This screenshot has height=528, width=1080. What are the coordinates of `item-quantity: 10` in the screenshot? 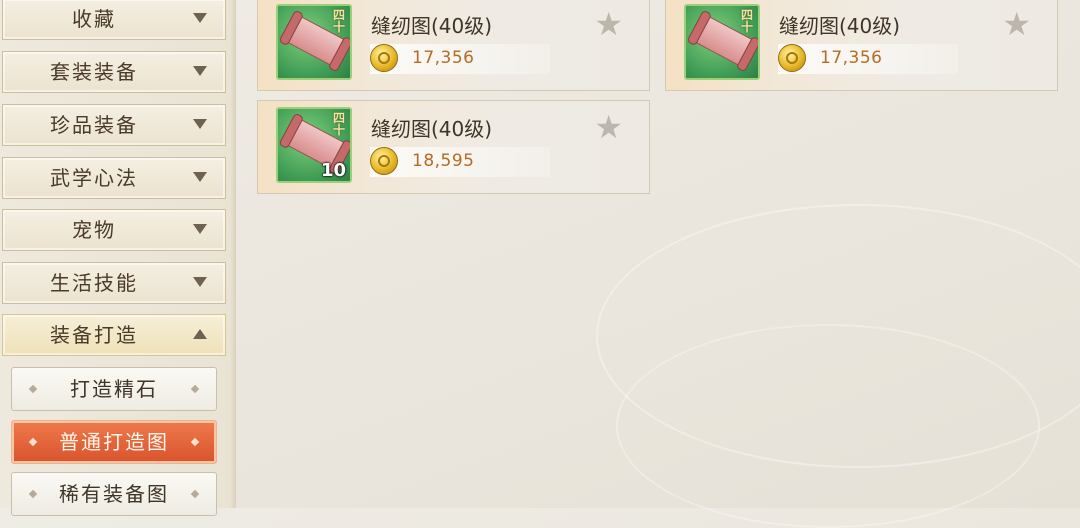 It's located at (333, 170).